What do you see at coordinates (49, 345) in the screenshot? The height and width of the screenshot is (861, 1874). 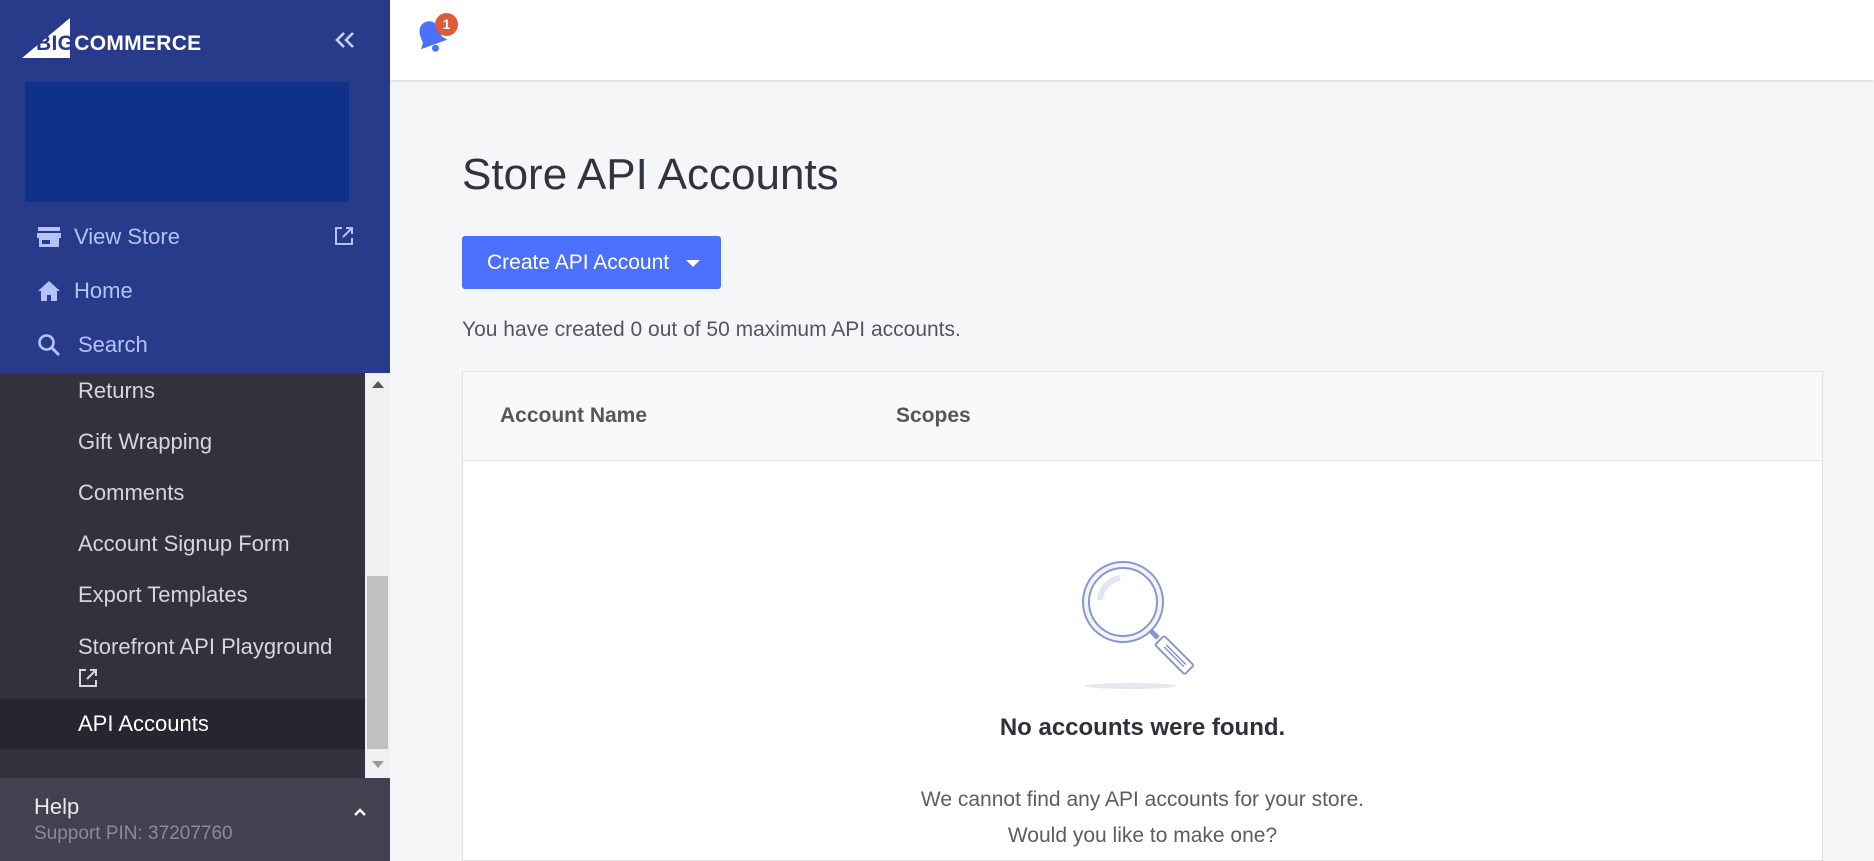 I see `search-icon` at bounding box center [49, 345].